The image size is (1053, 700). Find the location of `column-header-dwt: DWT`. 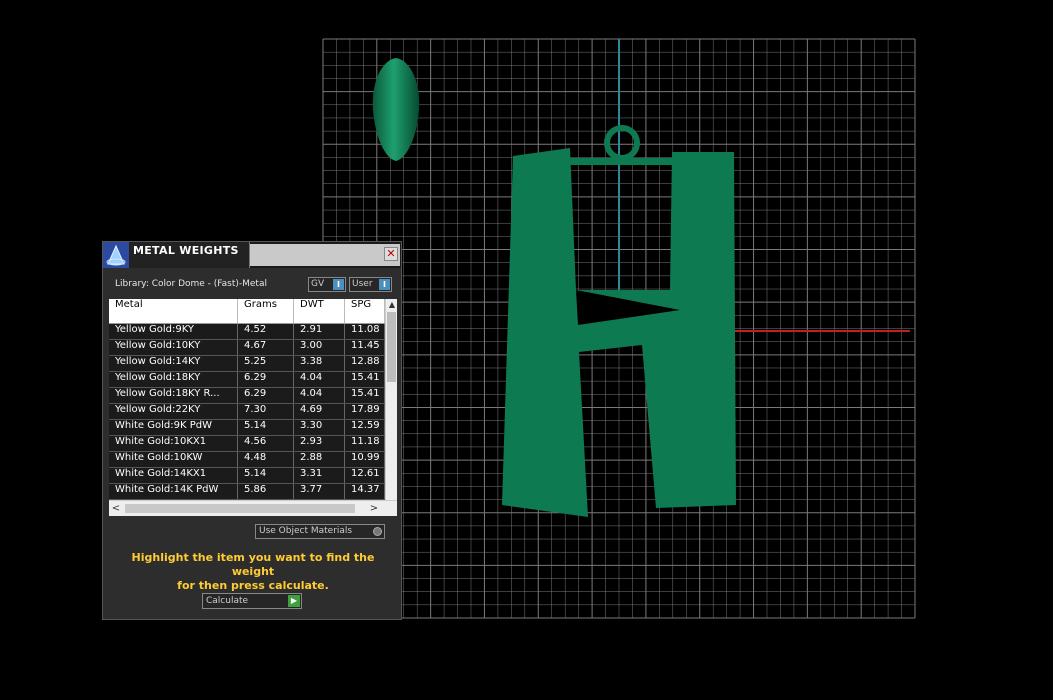

column-header-dwt: DWT is located at coordinates (319, 311).